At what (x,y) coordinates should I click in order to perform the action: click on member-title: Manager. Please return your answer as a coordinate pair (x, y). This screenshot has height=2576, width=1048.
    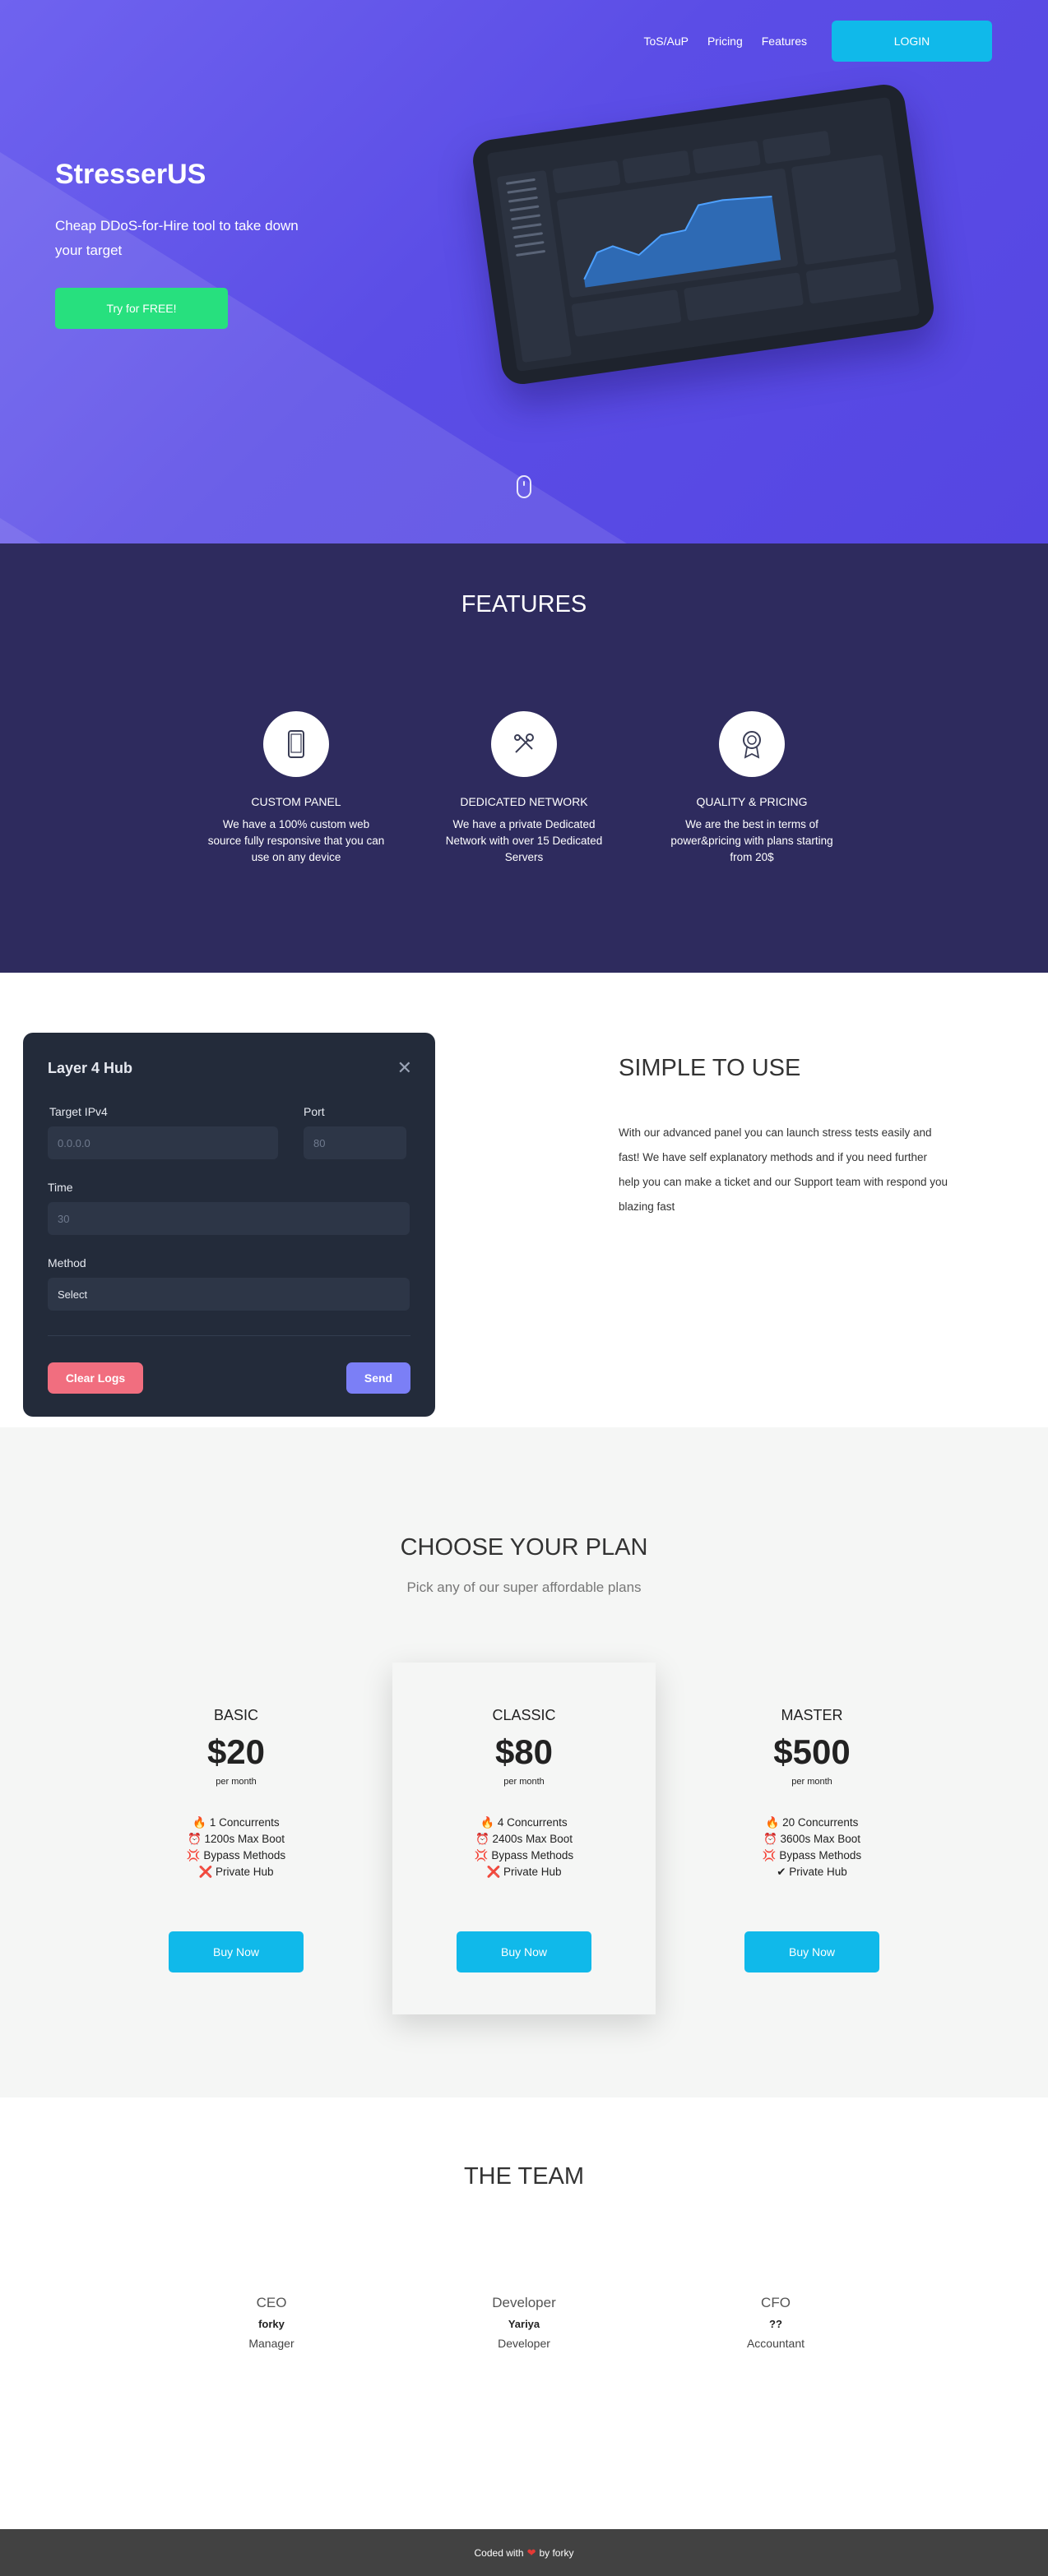
    Looking at the image, I should click on (271, 2343).